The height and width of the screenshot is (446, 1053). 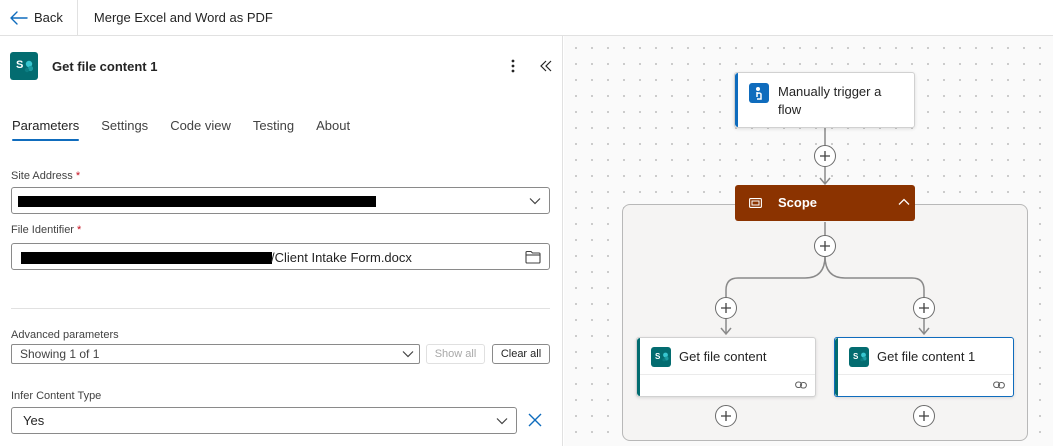 What do you see at coordinates (830, 91) in the screenshot?
I see `trigger-title-line1: Manually trigger a` at bounding box center [830, 91].